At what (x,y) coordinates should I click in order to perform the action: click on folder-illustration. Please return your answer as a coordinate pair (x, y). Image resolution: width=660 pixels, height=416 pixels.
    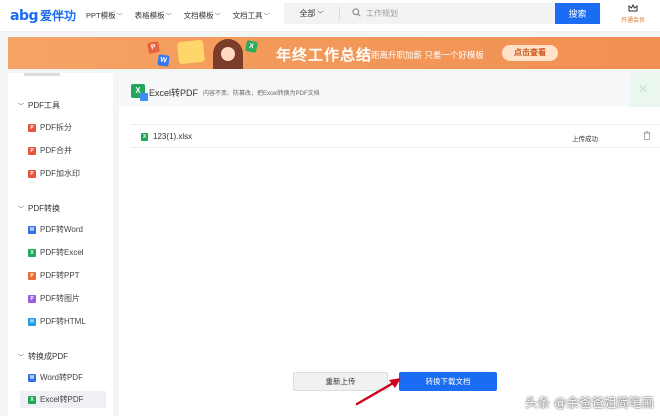
    Looking at the image, I should click on (191, 52).